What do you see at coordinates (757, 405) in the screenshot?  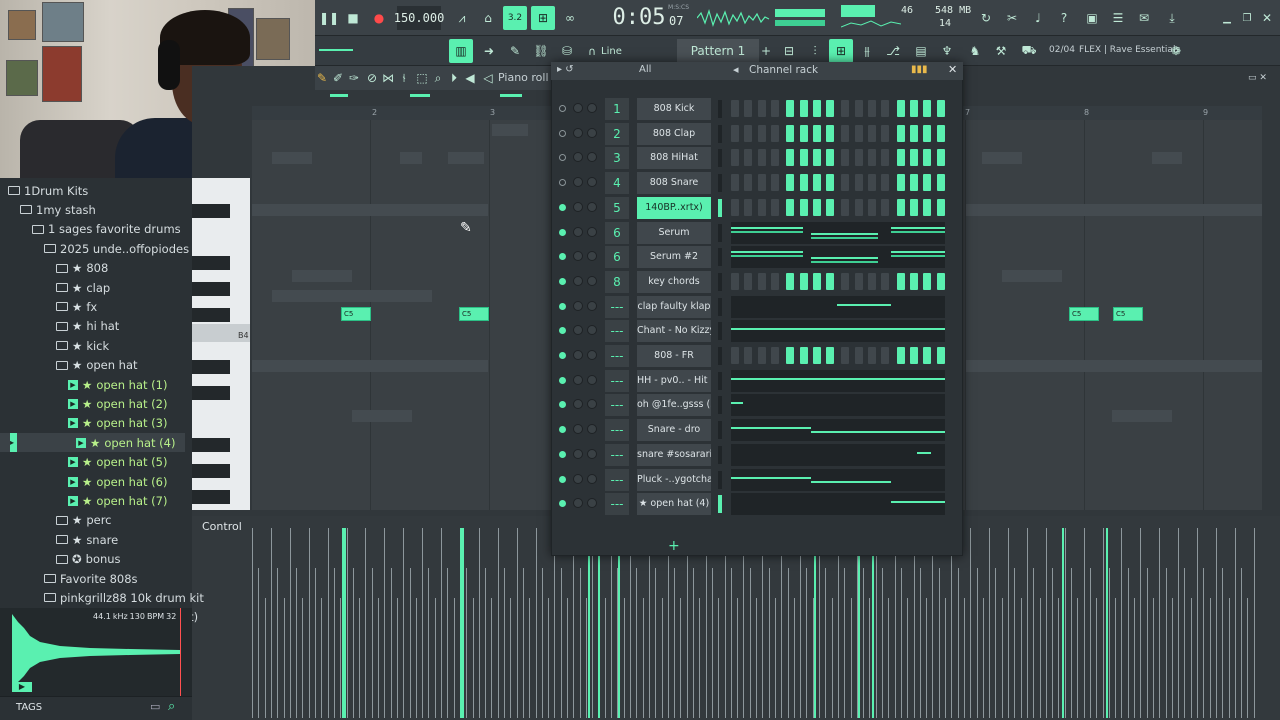 I see `channel-row: --- oh @1fe..gsss (3)` at bounding box center [757, 405].